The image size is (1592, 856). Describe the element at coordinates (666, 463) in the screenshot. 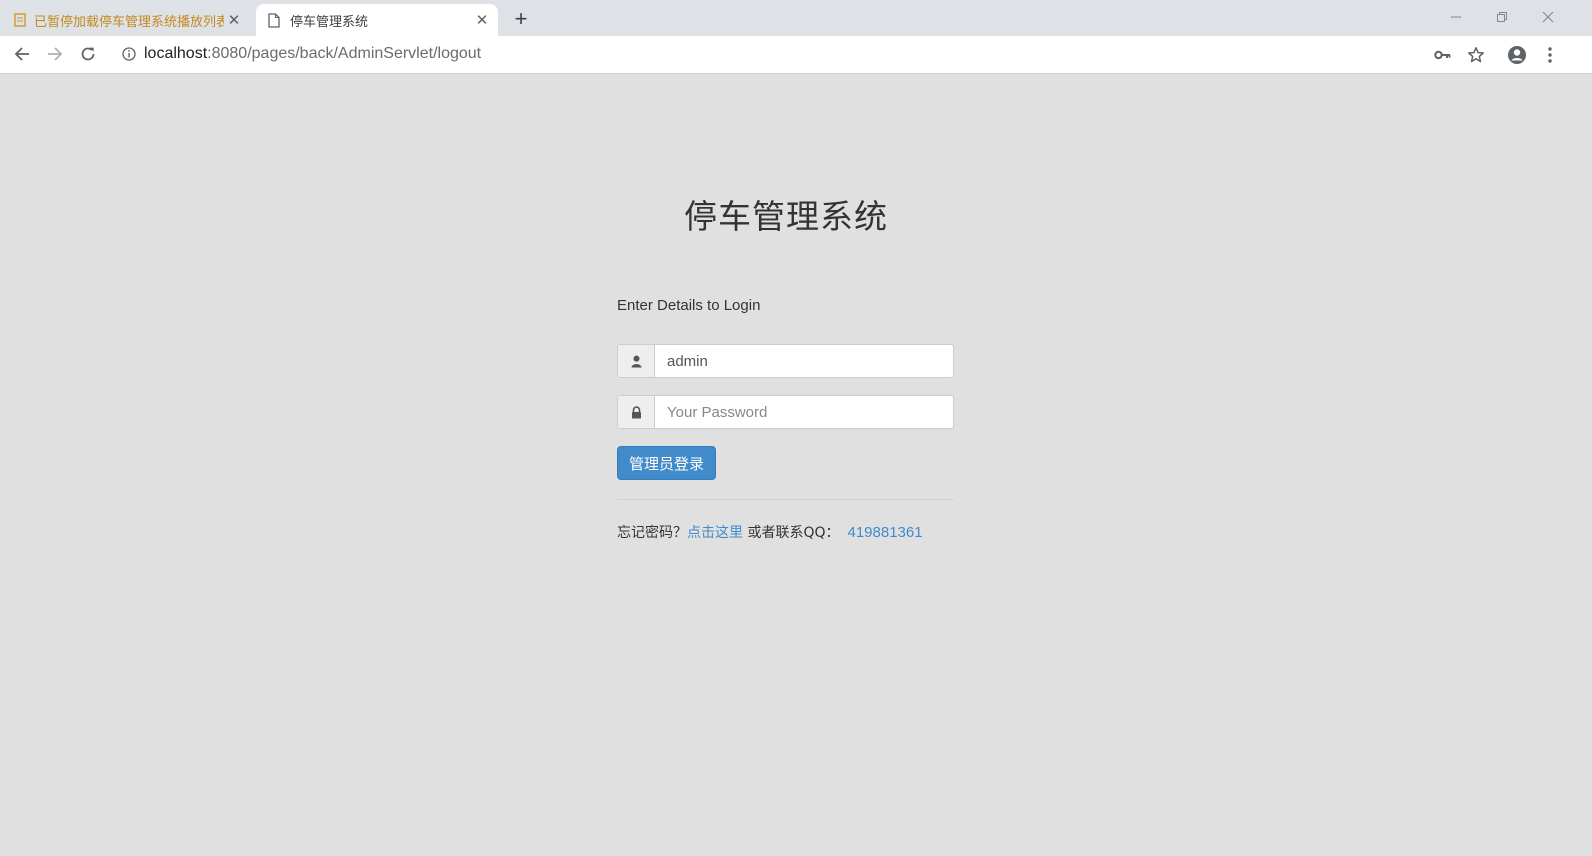

I see `admin-login-button: 管理员登录` at that location.